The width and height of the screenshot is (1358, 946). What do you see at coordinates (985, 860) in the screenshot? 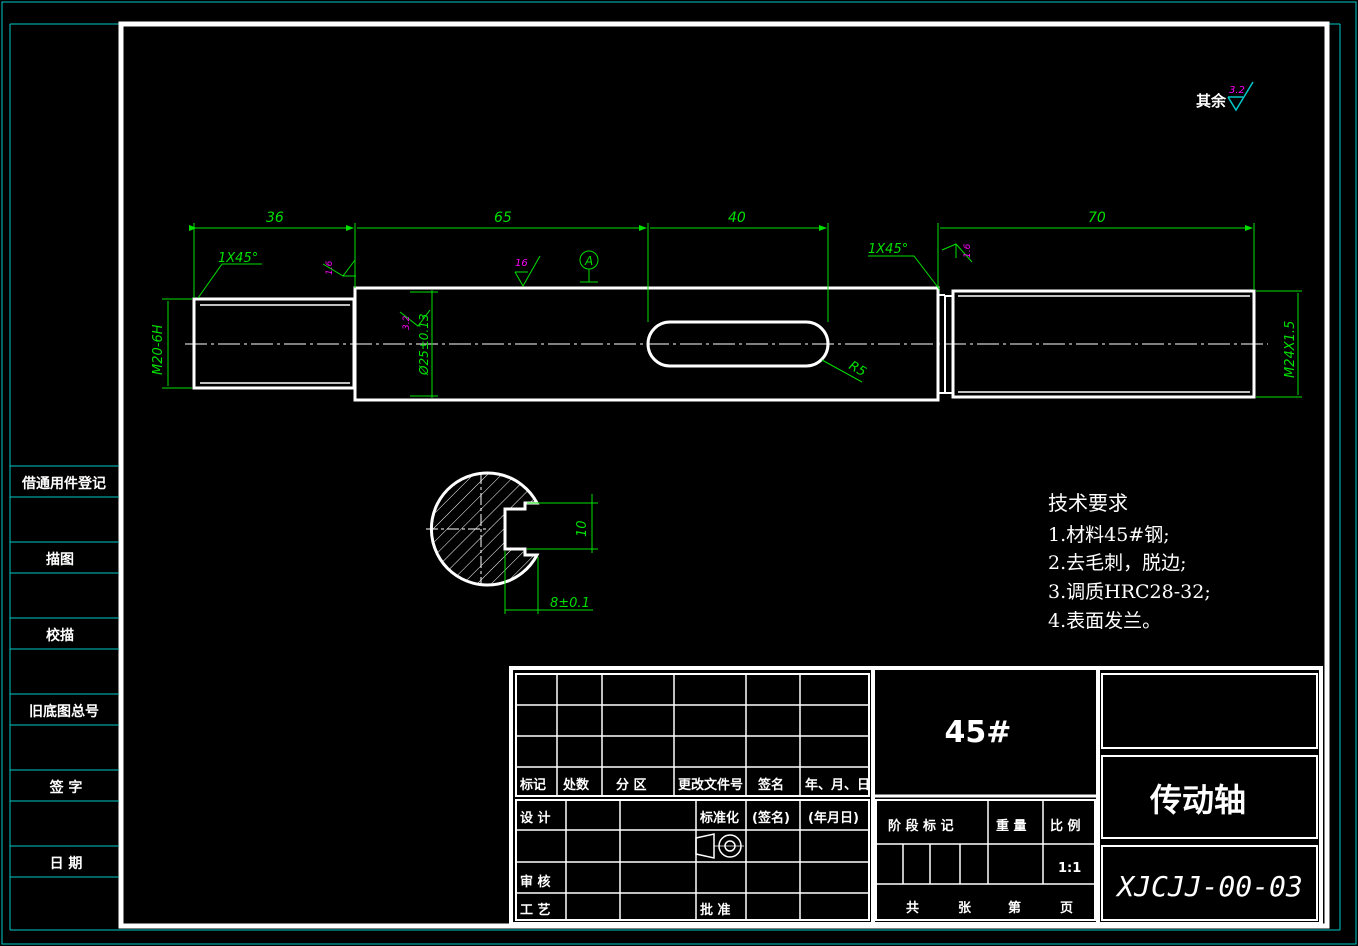
I see `stage-grid: 阶 段 标 记 重 量 比 例 1:1 共 张 第 页` at bounding box center [985, 860].